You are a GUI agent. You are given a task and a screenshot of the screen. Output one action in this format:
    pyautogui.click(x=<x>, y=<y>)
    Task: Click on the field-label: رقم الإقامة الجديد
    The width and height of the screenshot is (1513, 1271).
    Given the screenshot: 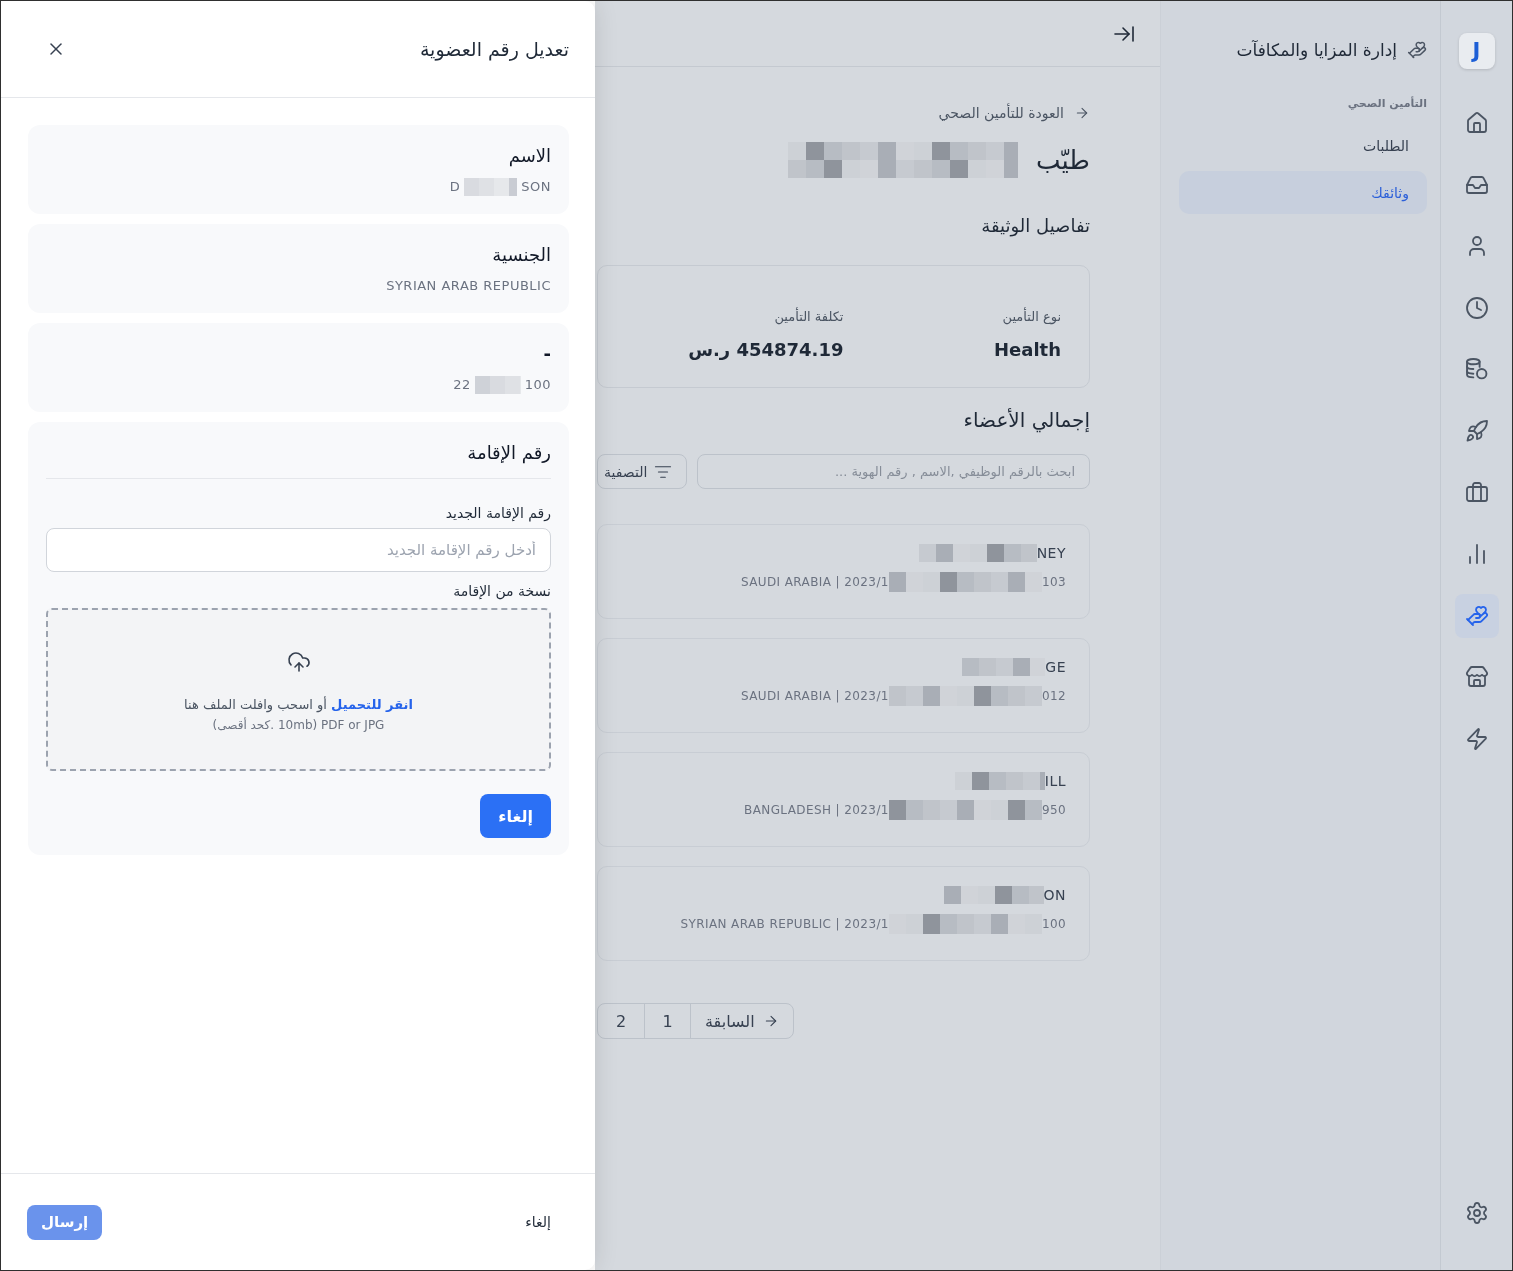 What is the action you would take?
    pyautogui.click(x=497, y=513)
    